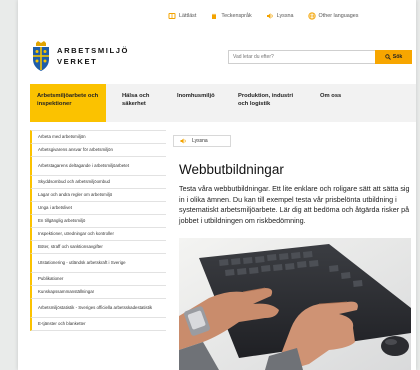  I want to click on sidebar-item: En tillgänglig arbetsmiljö, so click(98, 221).